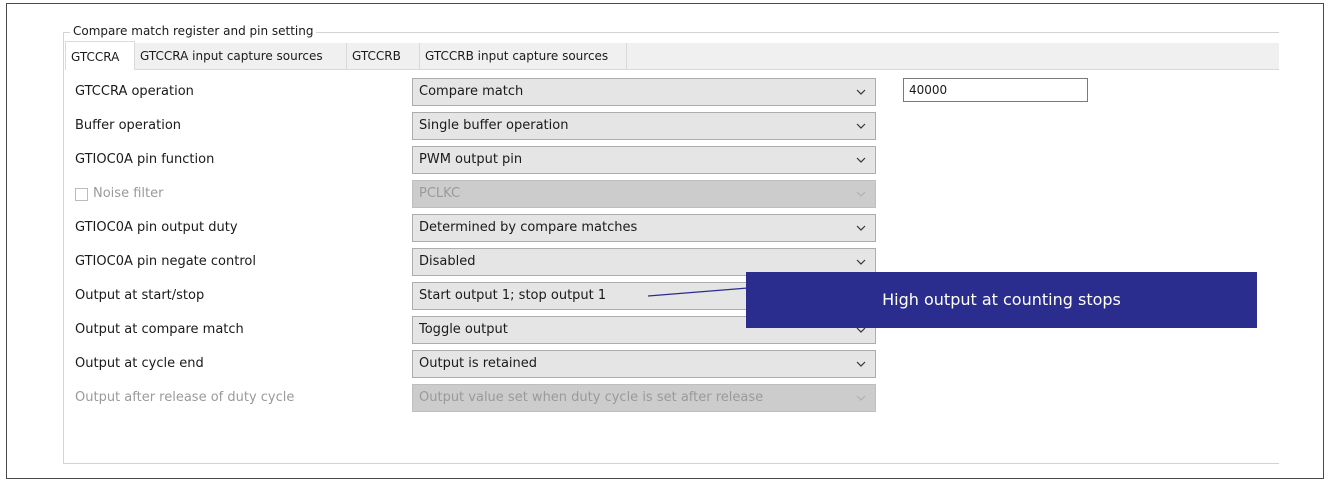  I want to click on callout-text: High output at counting stops, so click(1001, 299).